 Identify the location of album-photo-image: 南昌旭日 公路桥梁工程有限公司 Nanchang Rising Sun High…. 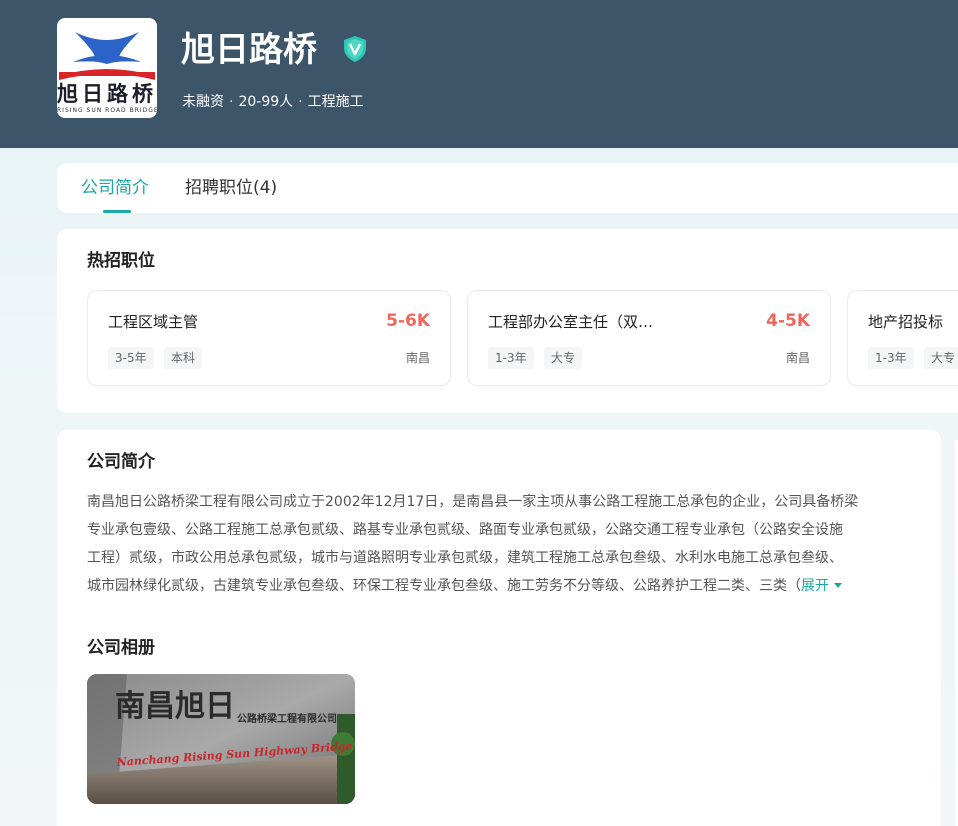
(221, 739).